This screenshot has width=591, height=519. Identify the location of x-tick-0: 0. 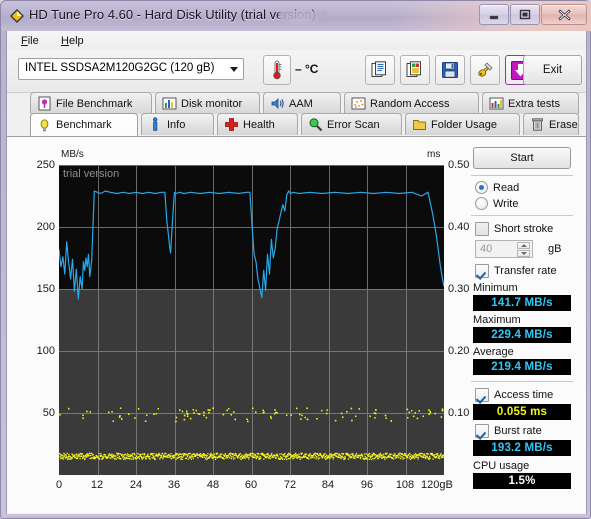
(59, 485).